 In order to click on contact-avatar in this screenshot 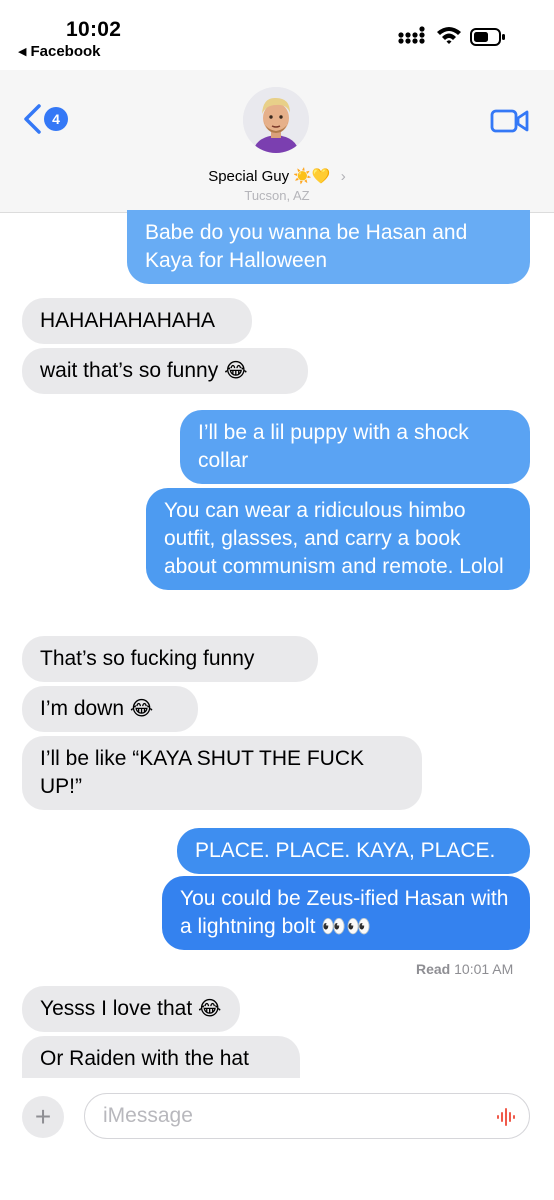, I will do `click(276, 120)`.